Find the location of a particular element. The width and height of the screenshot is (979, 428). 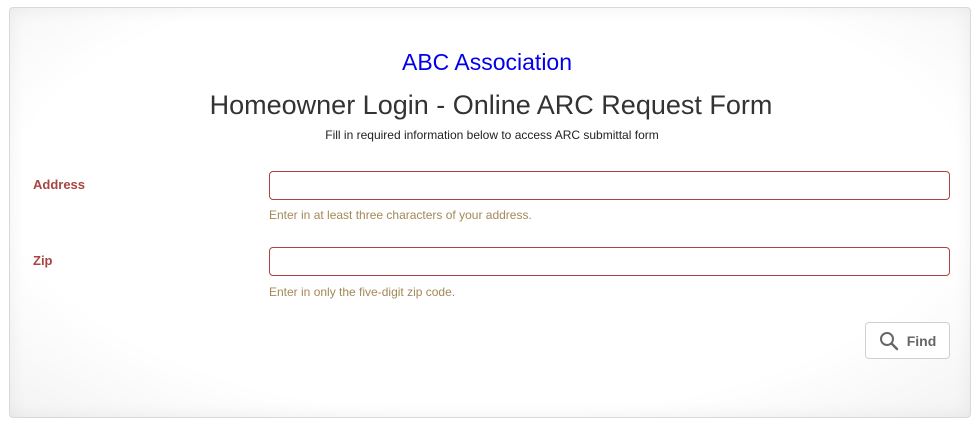

zip-input is located at coordinates (609, 261).